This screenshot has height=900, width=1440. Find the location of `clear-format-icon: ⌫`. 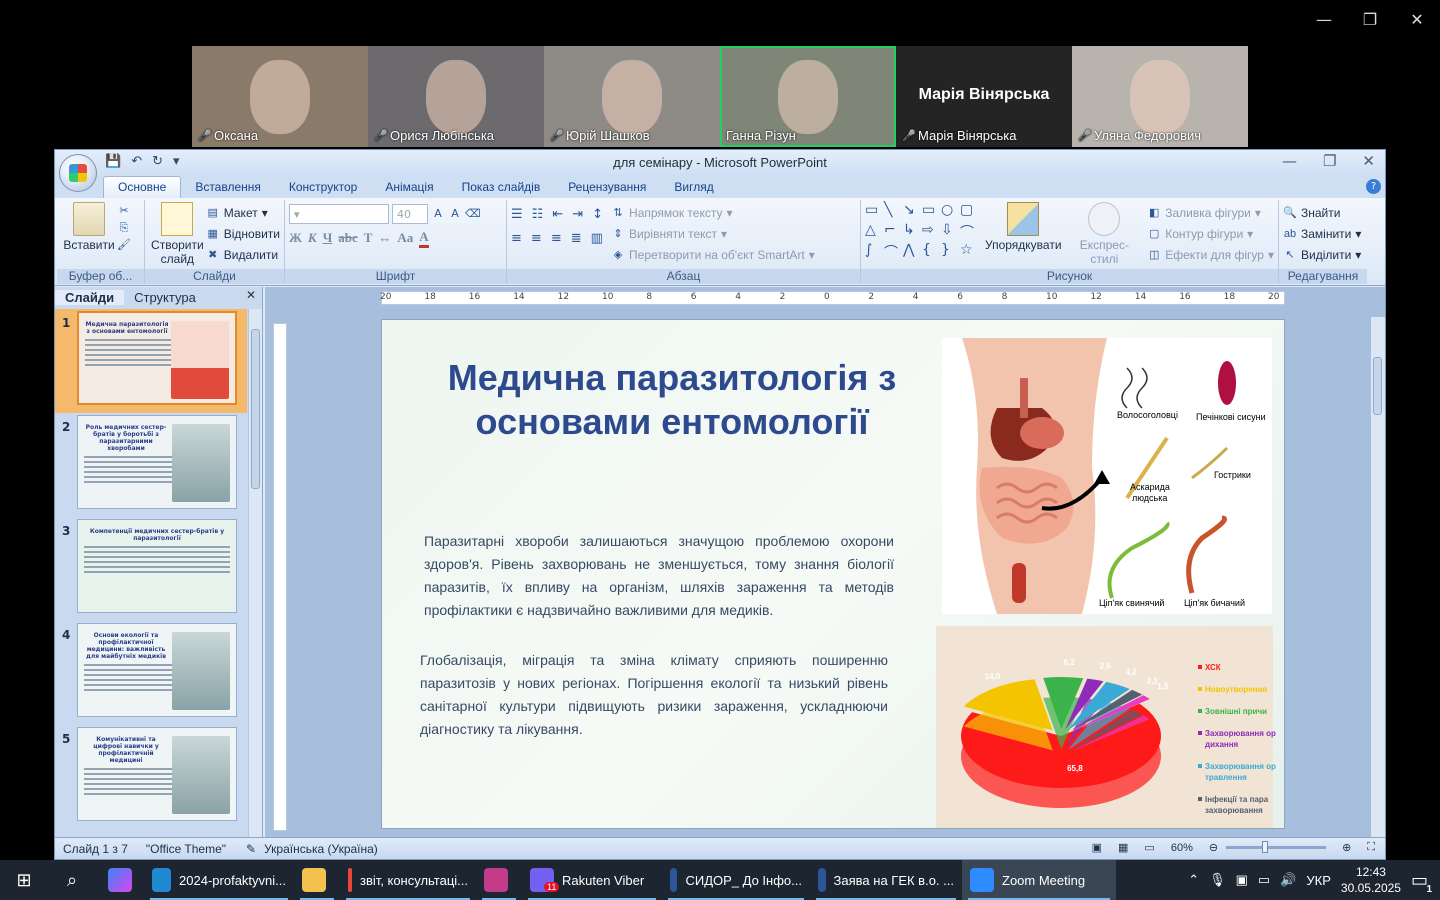

clear-format-icon: ⌫ is located at coordinates (473, 214).